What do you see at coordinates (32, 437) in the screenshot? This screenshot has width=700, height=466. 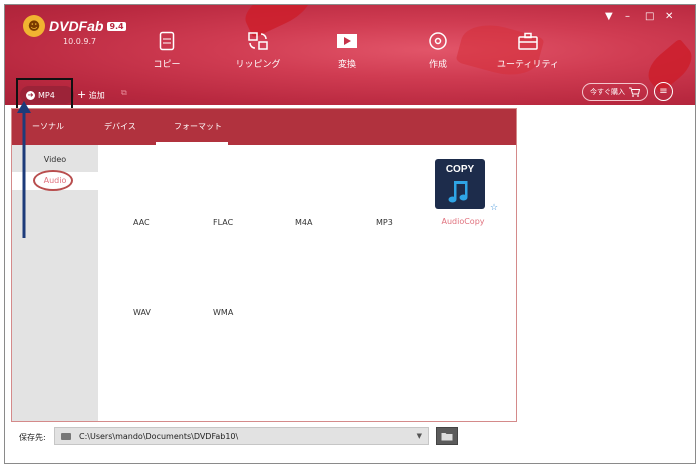 I see `save-to-label: 保存先:` at bounding box center [32, 437].